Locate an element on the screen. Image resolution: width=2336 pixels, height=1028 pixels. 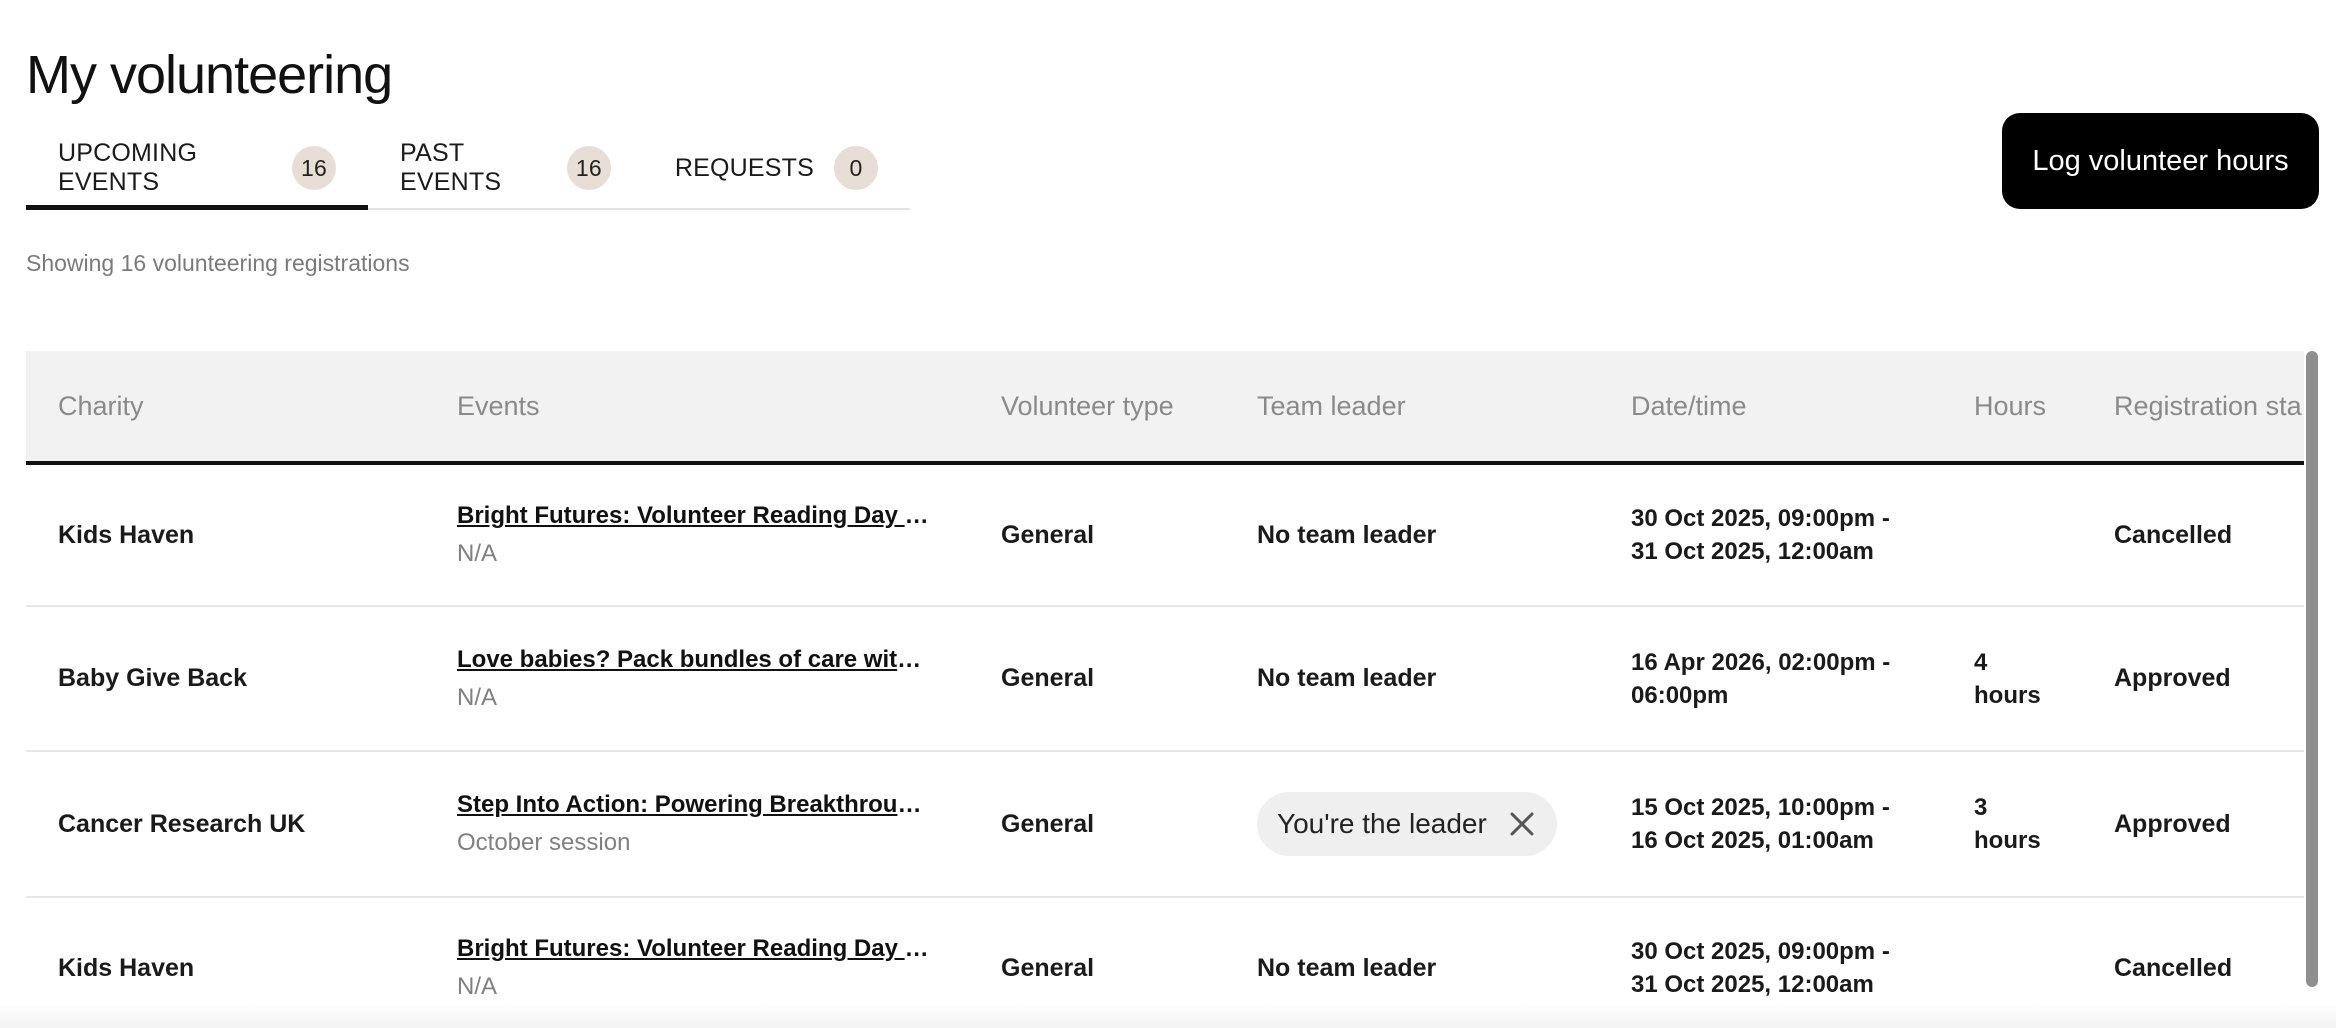
tab-label: PAST EVENTS is located at coordinates (451, 167).